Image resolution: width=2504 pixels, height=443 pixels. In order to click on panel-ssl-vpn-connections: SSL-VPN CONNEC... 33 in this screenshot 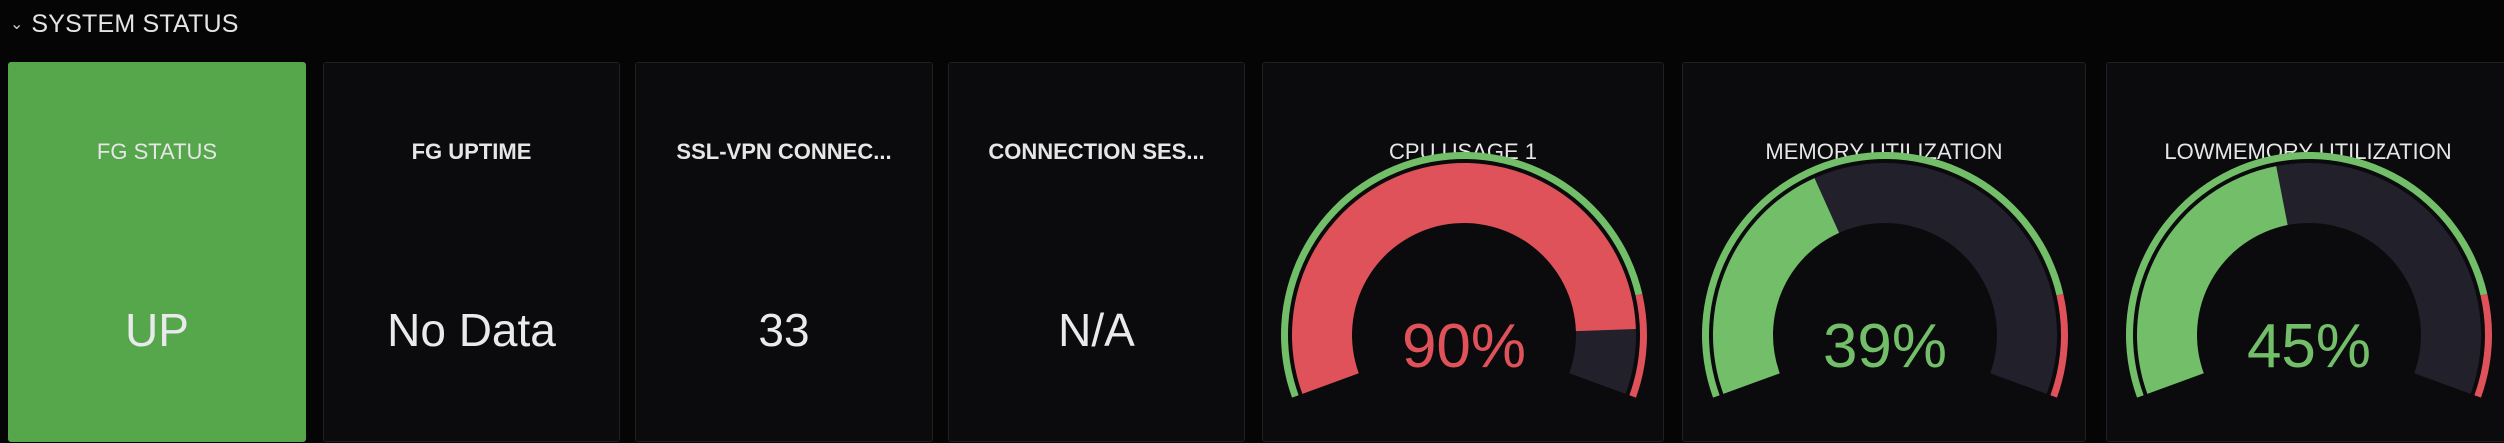, I will do `click(784, 252)`.